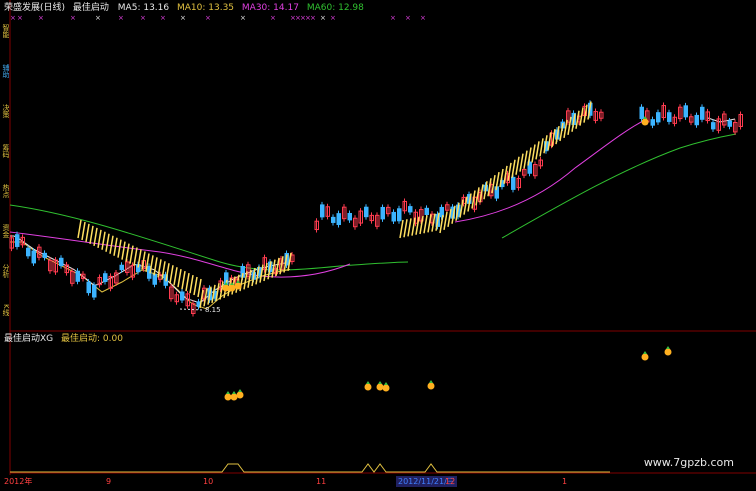 The width and height of the screenshot is (756, 491). Describe the element at coordinates (143, 8) in the screenshot. I see `ma5-value: MA5: 13.16` at that location.